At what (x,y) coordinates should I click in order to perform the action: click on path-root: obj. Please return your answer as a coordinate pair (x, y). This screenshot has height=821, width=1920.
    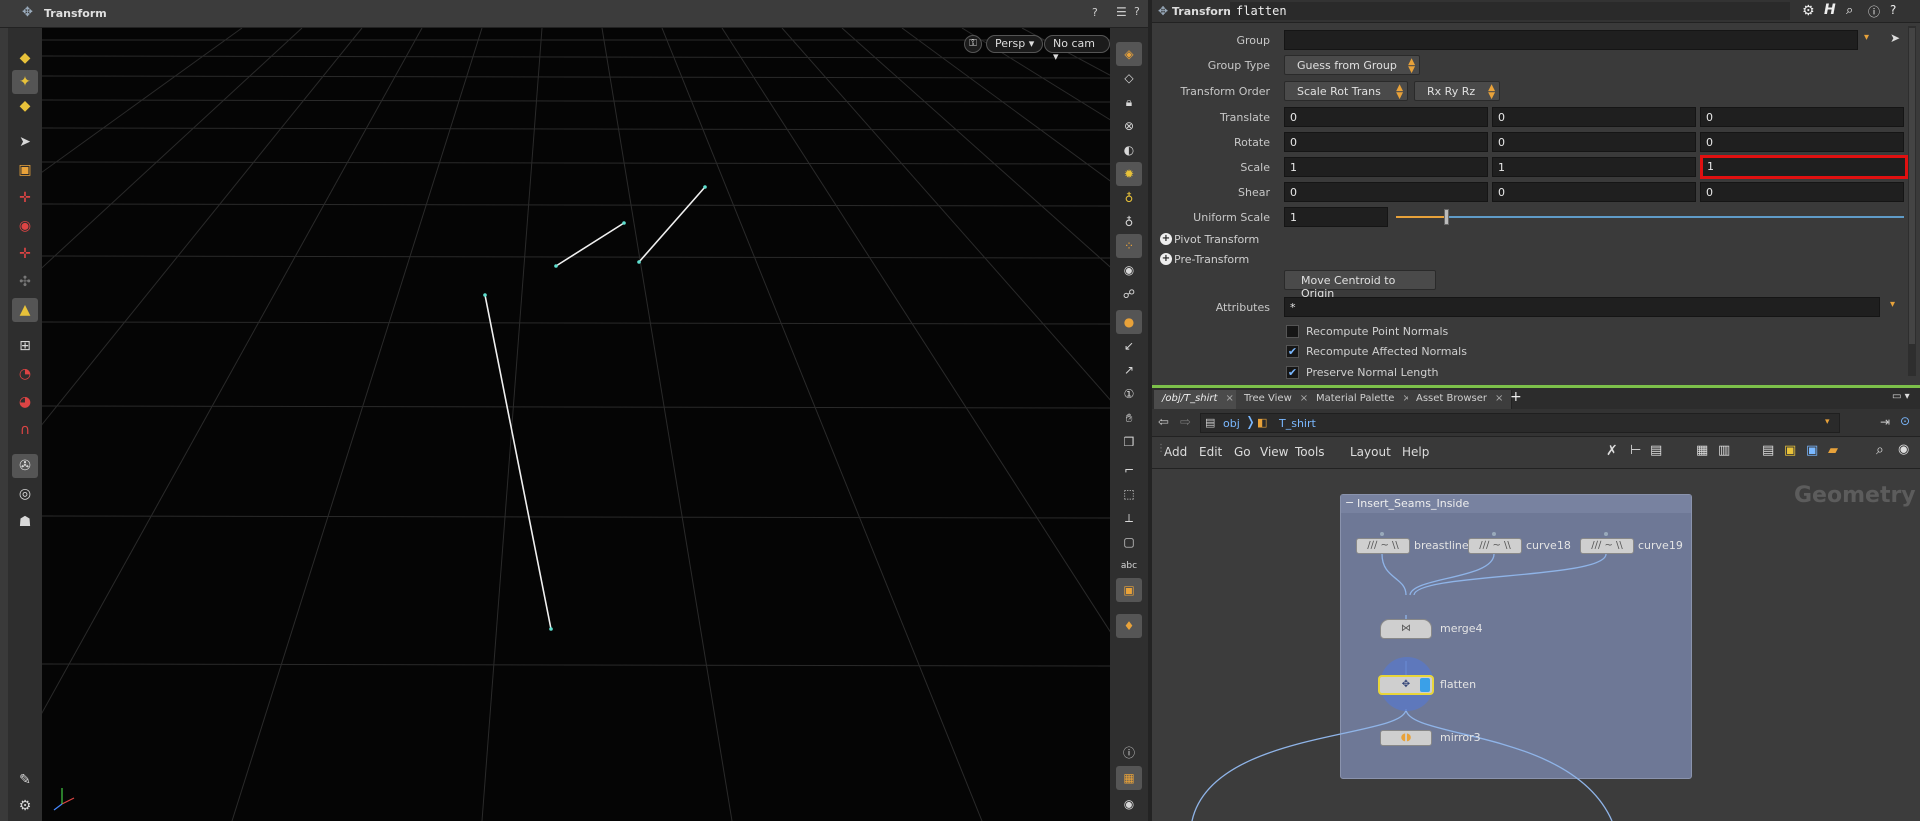
    Looking at the image, I should click on (1231, 423).